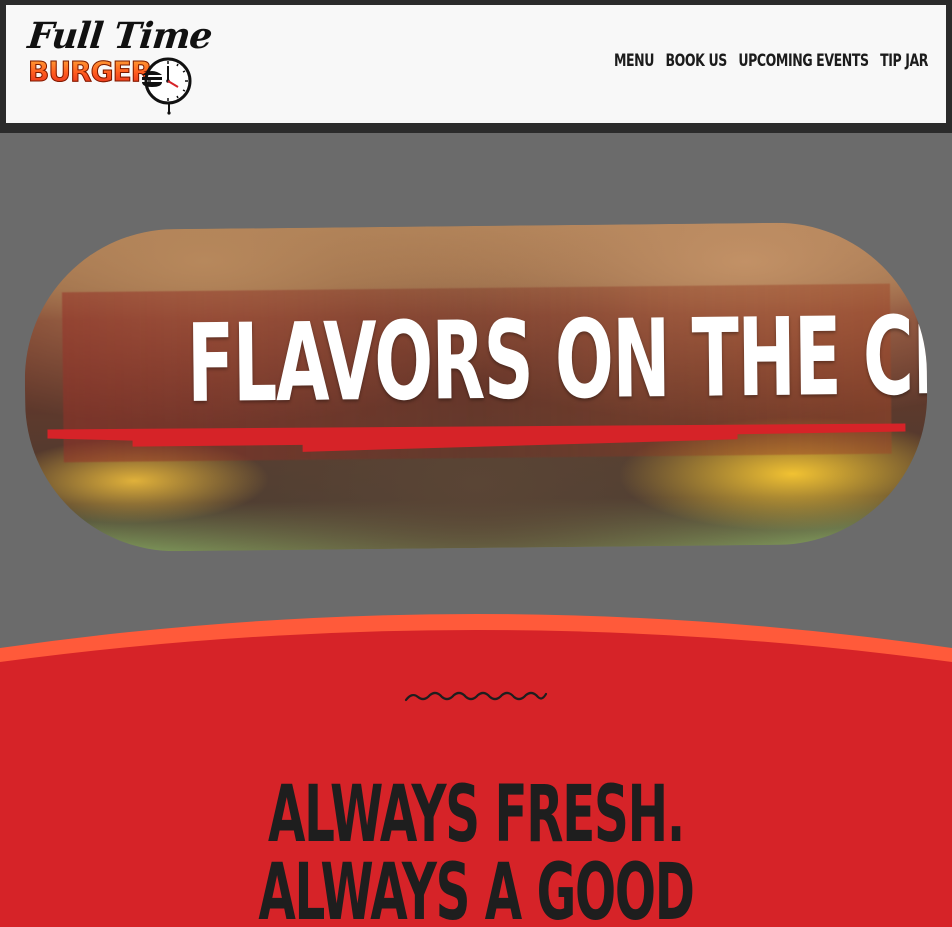  What do you see at coordinates (476, 887) in the screenshot?
I see `tagline-line2: ALWAYS A GOOD` at bounding box center [476, 887].